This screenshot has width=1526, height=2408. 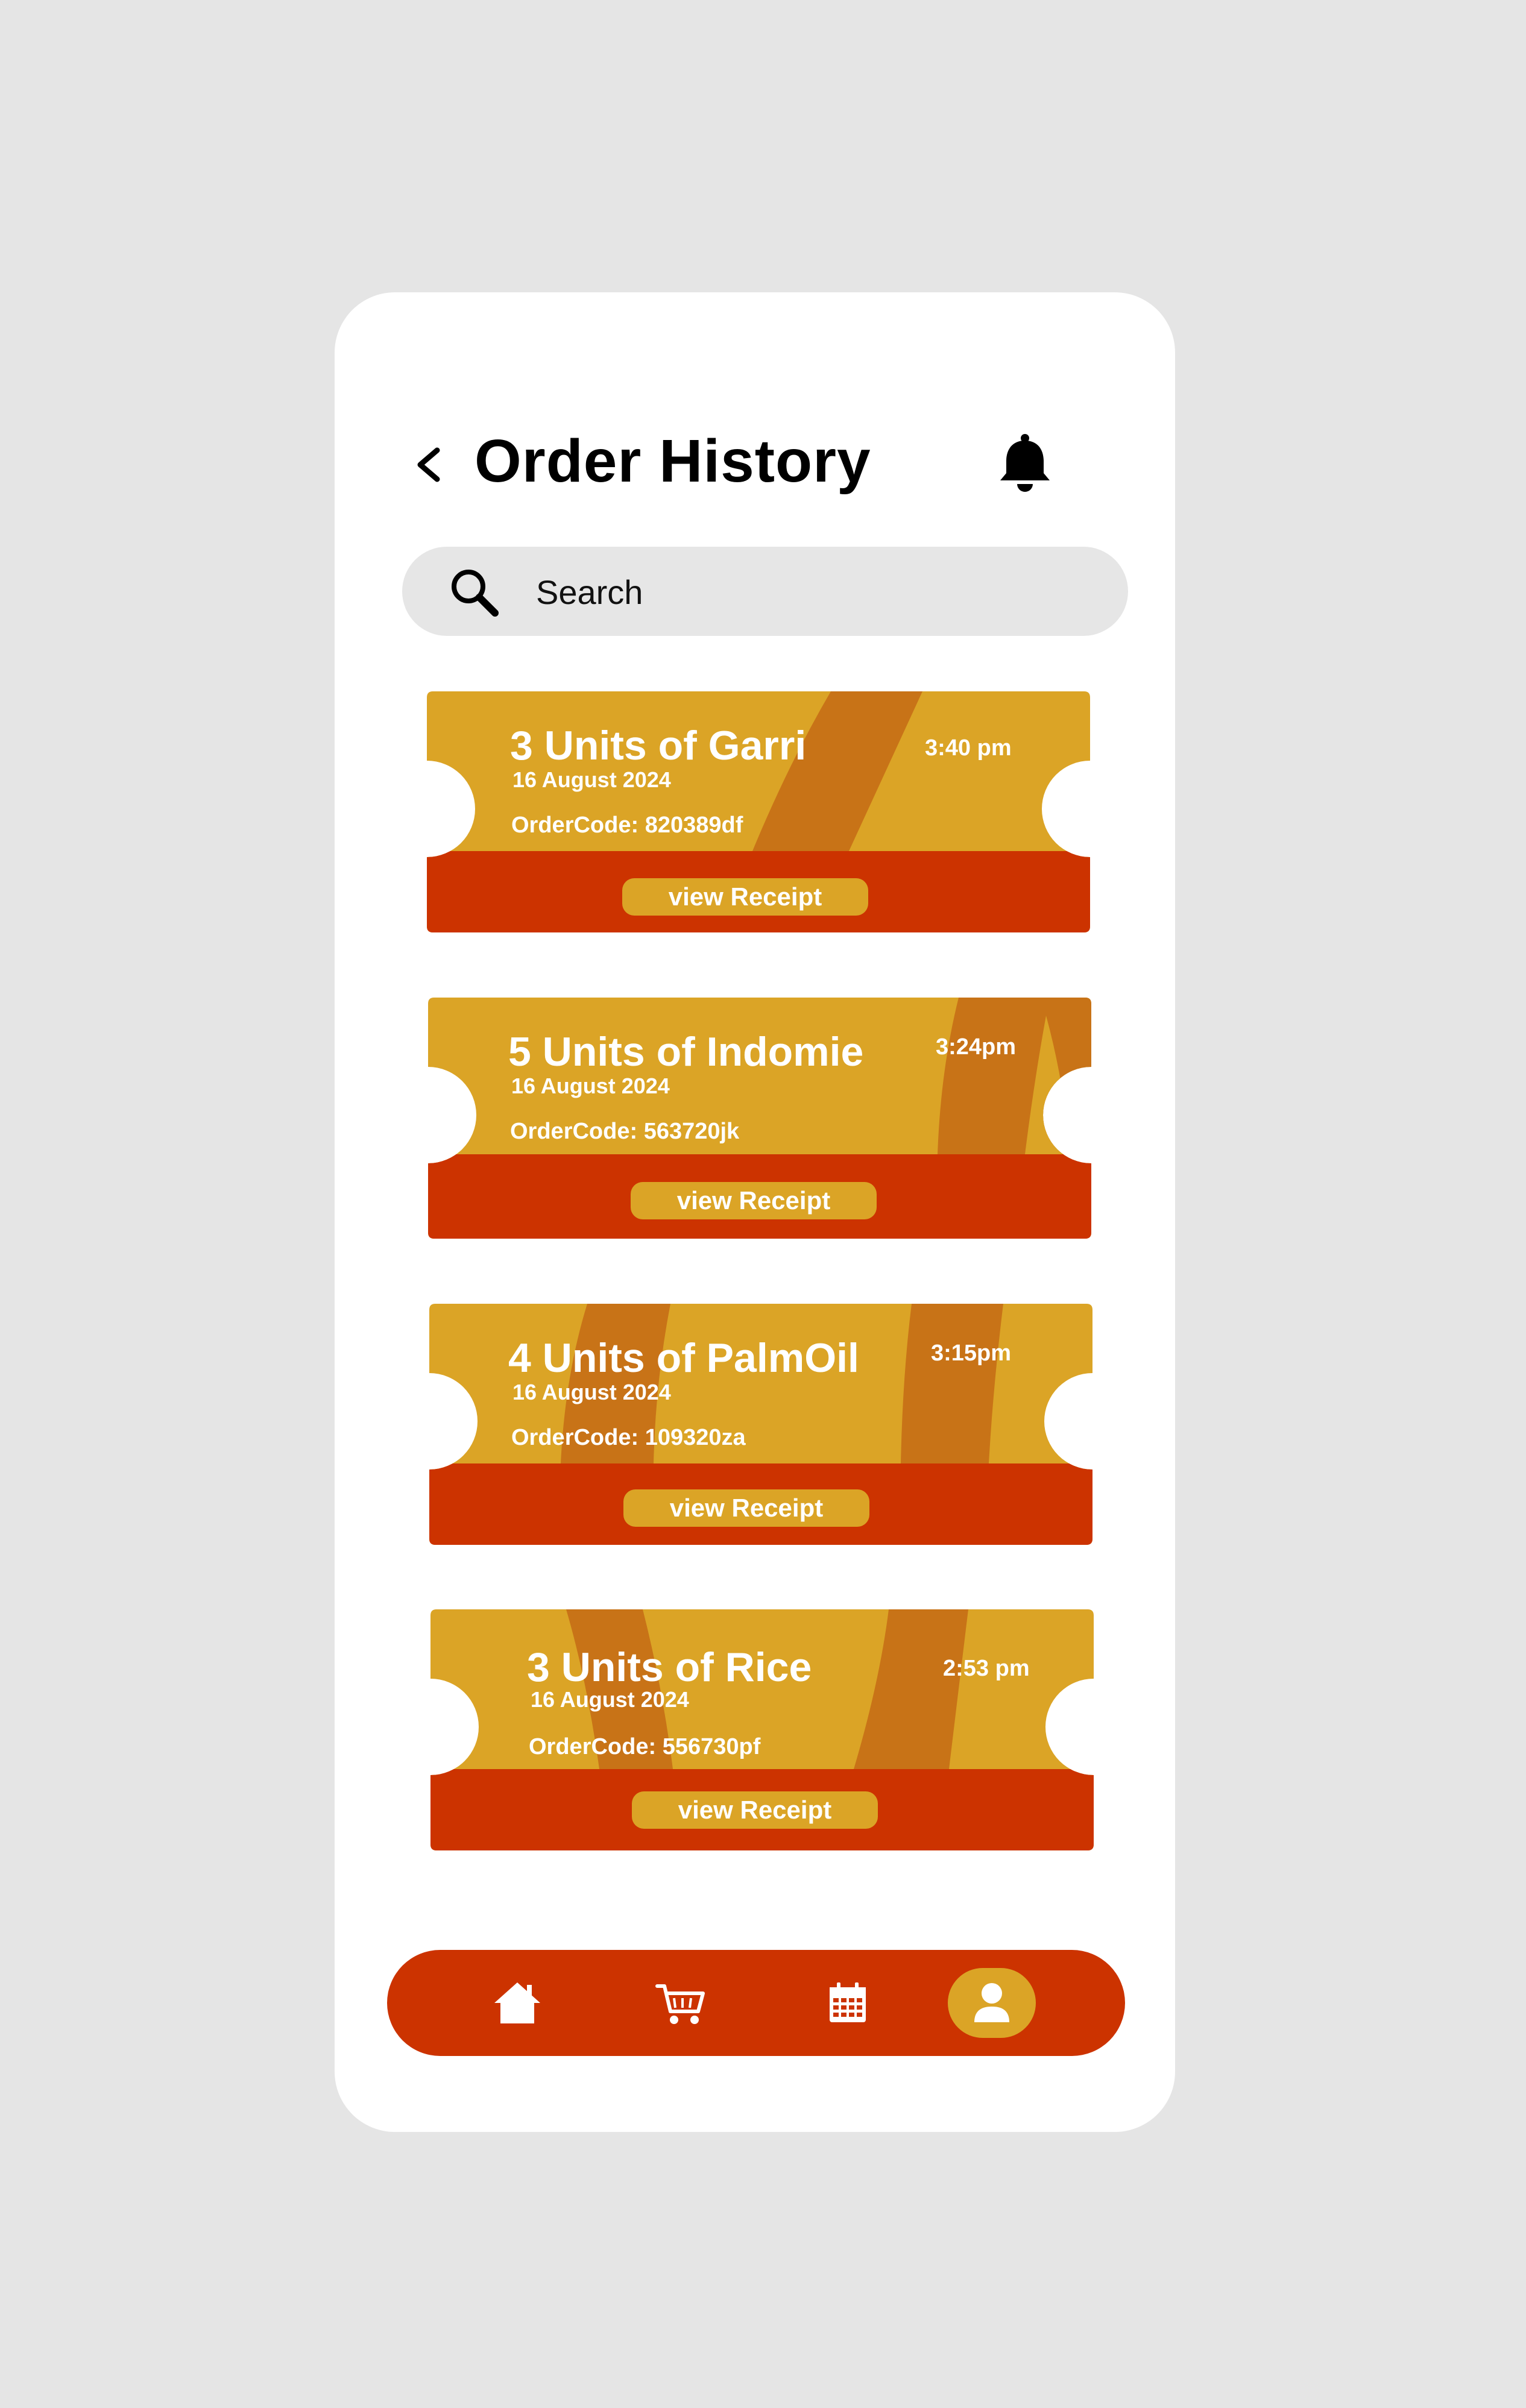 I want to click on search-icon, so click(x=475, y=593).